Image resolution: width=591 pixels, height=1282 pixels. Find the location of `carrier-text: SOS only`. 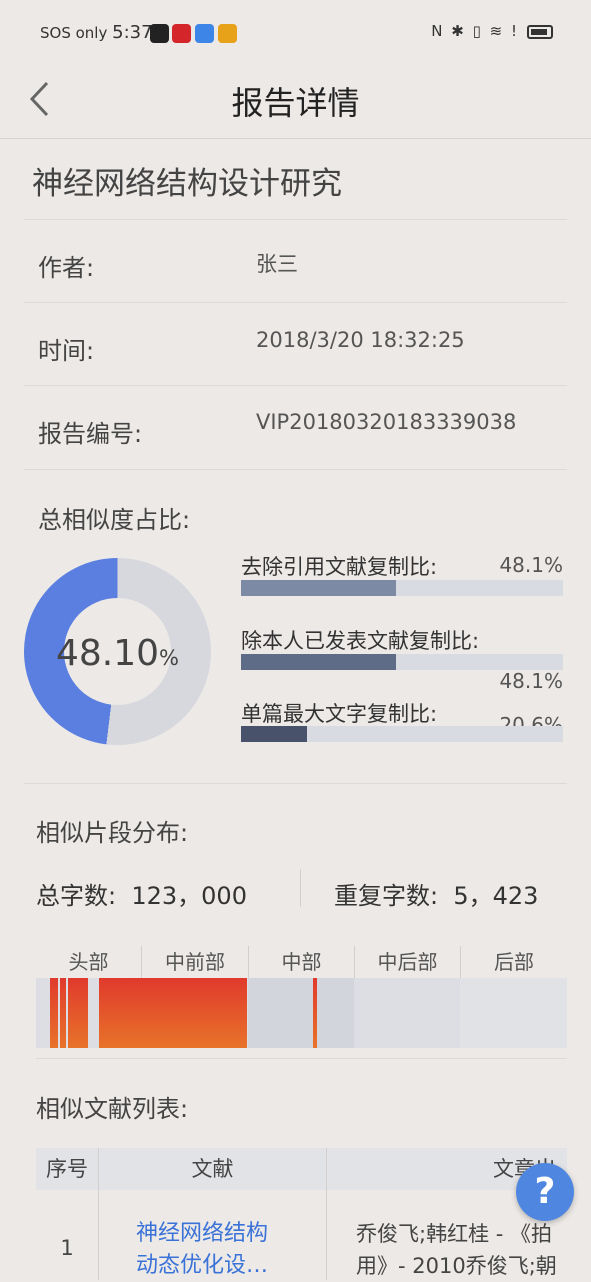

carrier-text: SOS only is located at coordinates (74, 33).